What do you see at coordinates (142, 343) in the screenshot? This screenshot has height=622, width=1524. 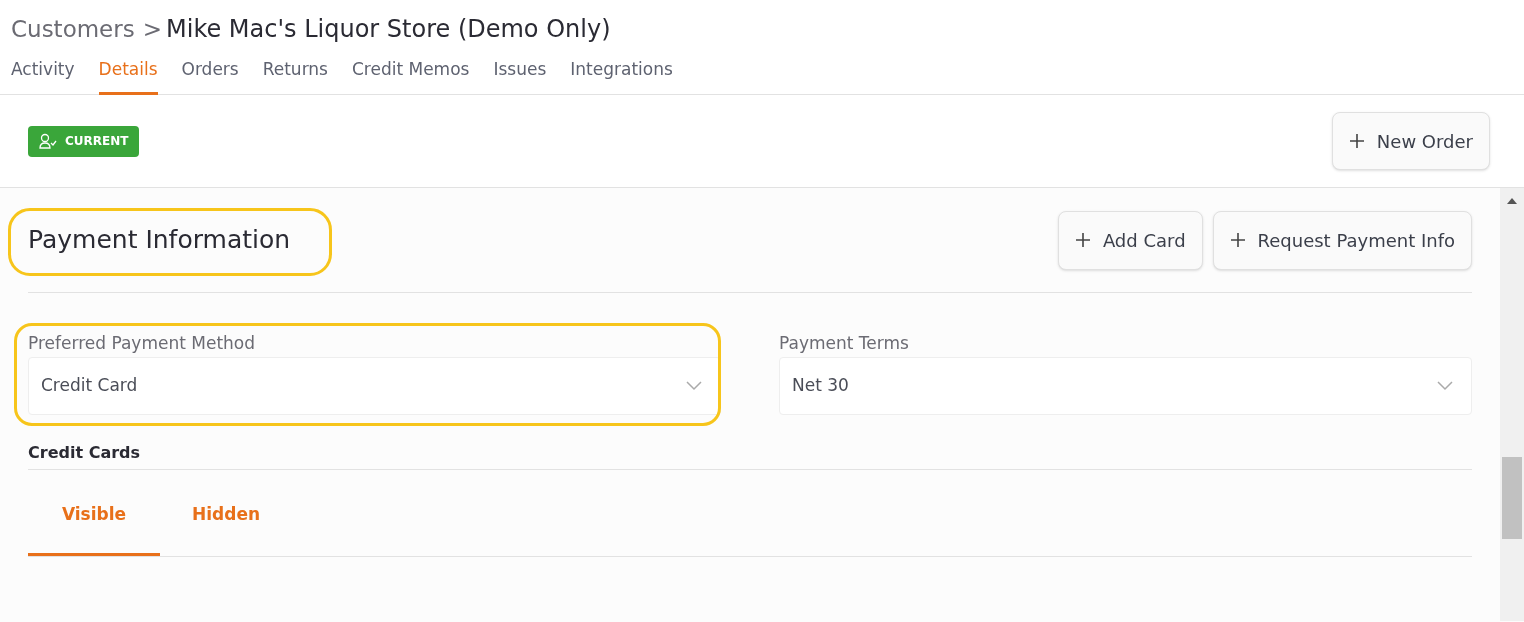 I see `field-label: Preferred Payment Method` at bounding box center [142, 343].